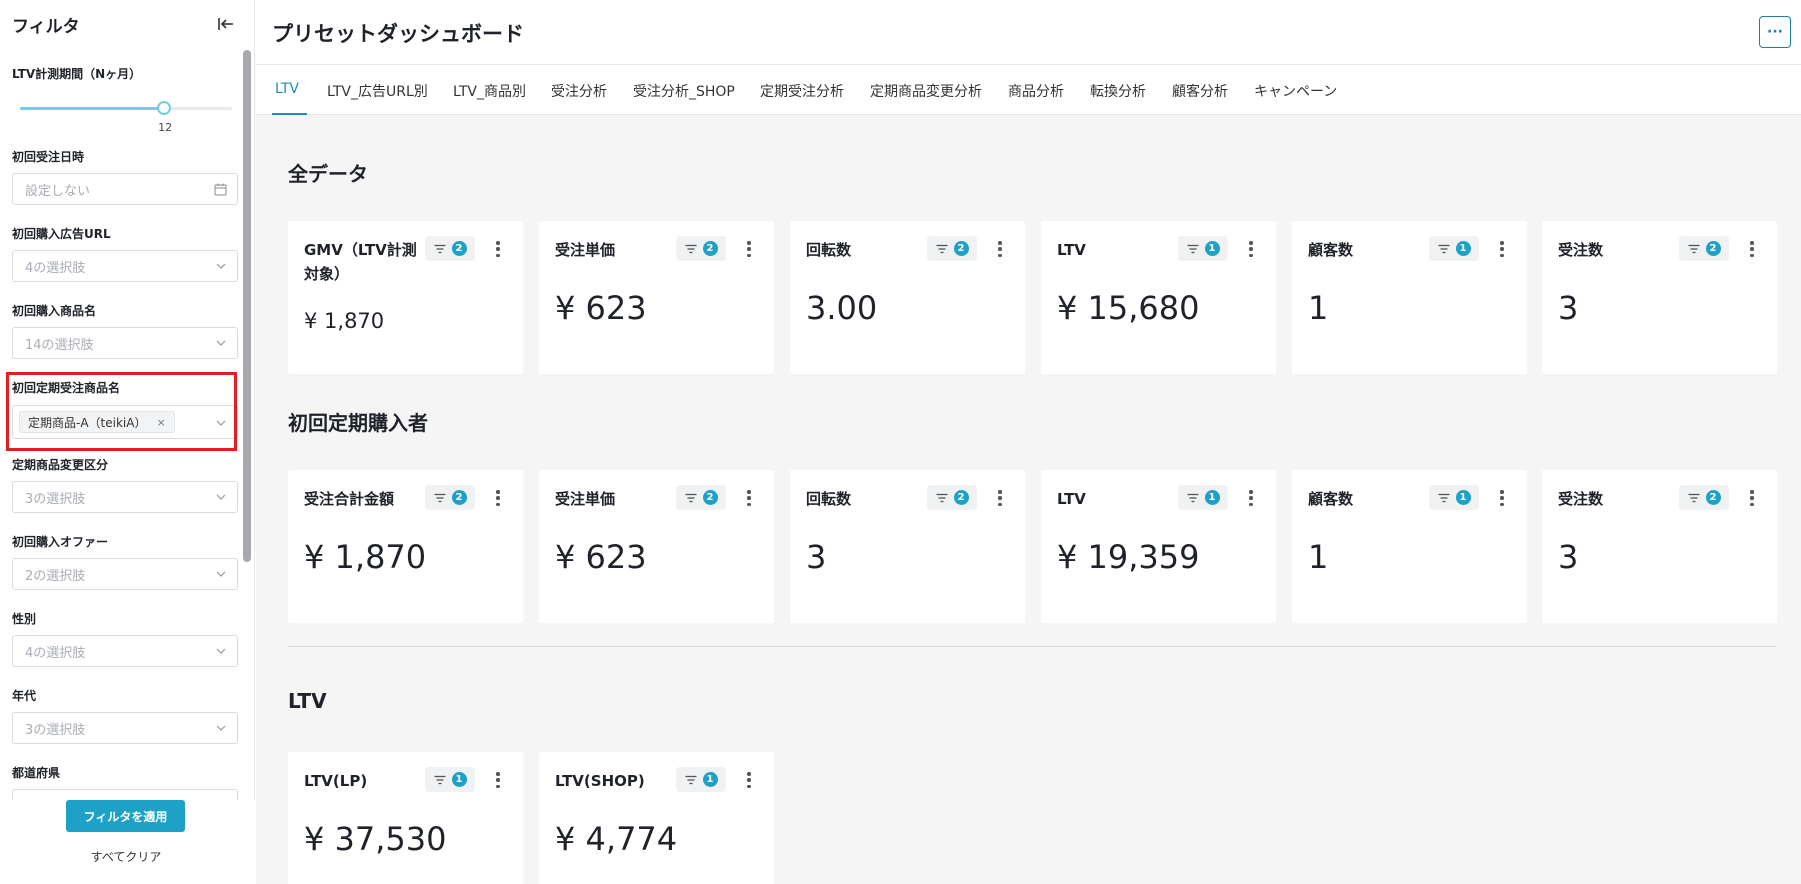 This screenshot has height=884, width=1801. Describe the element at coordinates (1775, 32) in the screenshot. I see `more-options-button: ···` at that location.